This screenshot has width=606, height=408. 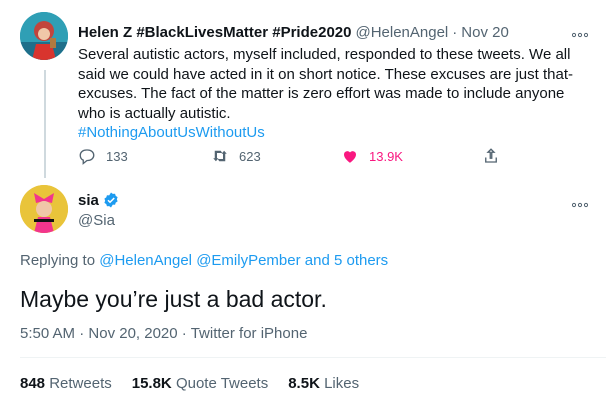 I want to click on reply-icon, so click(x=87, y=157).